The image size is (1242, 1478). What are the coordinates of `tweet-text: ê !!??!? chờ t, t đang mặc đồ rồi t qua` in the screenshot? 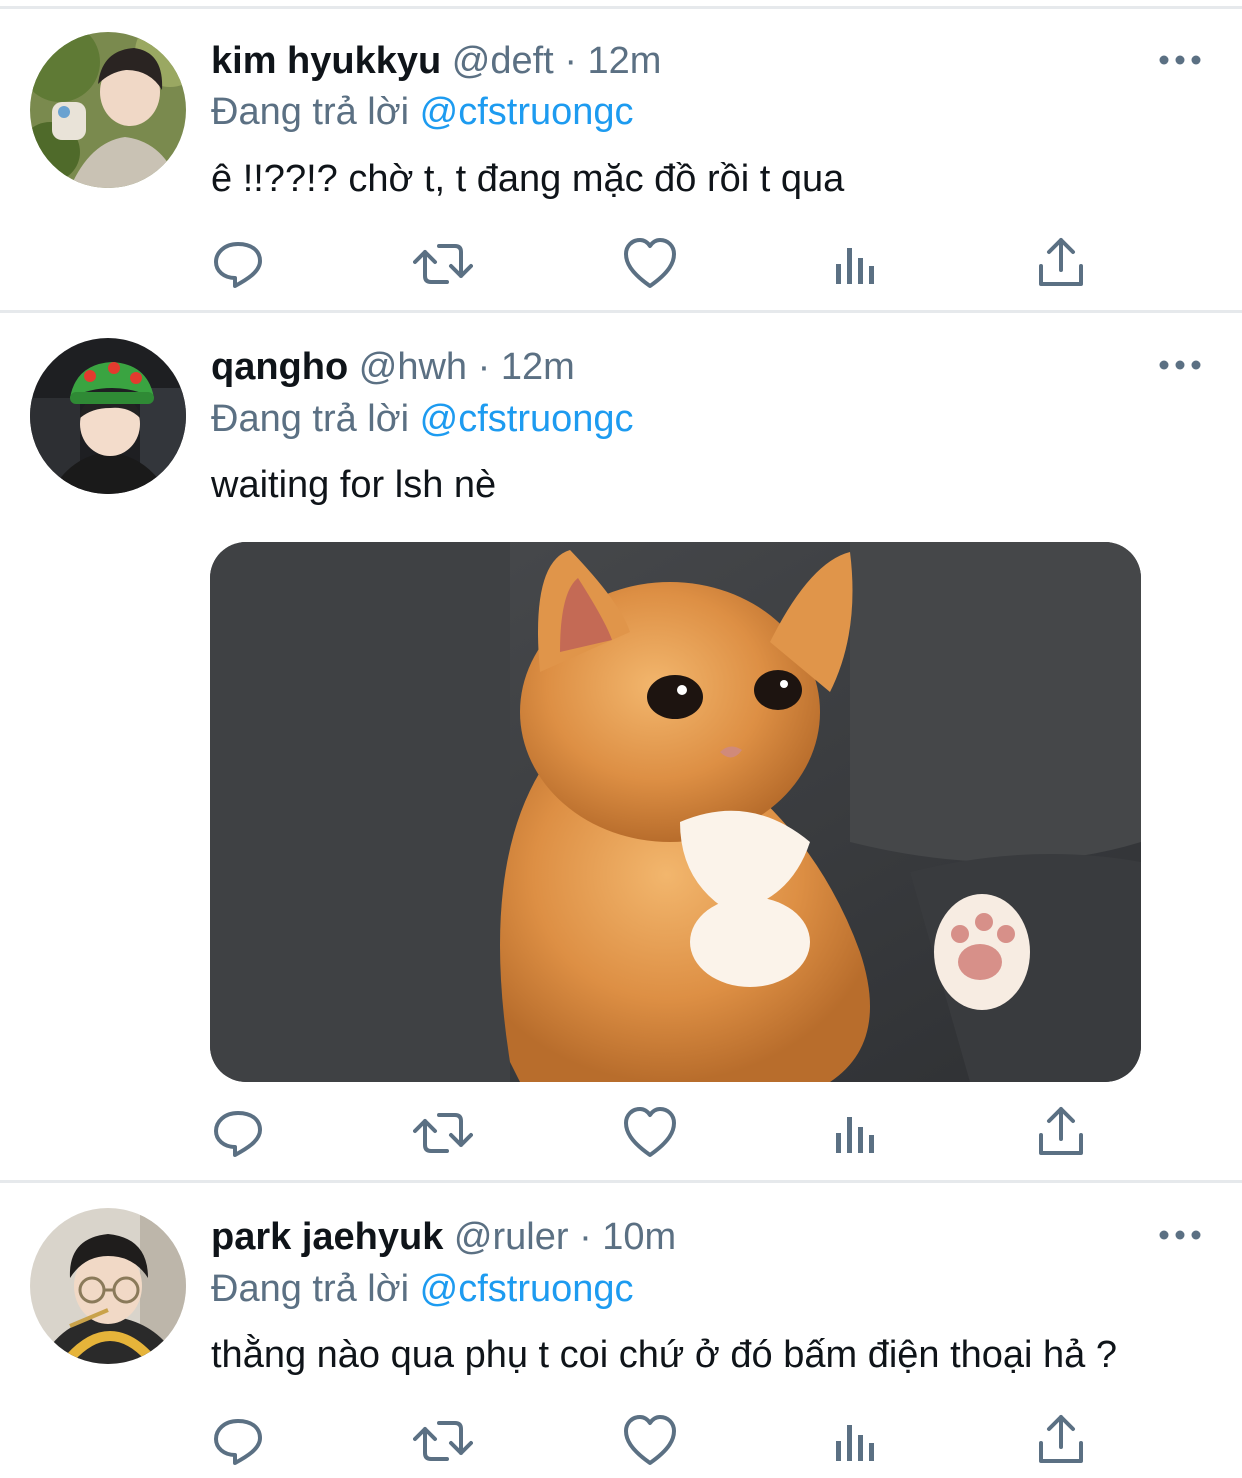 It's located at (528, 179).